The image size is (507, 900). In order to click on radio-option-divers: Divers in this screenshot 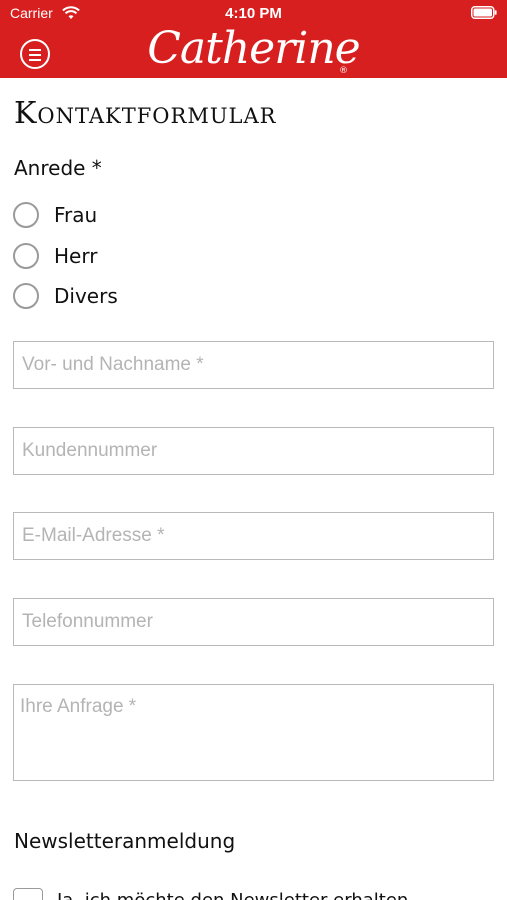, I will do `click(65, 296)`.